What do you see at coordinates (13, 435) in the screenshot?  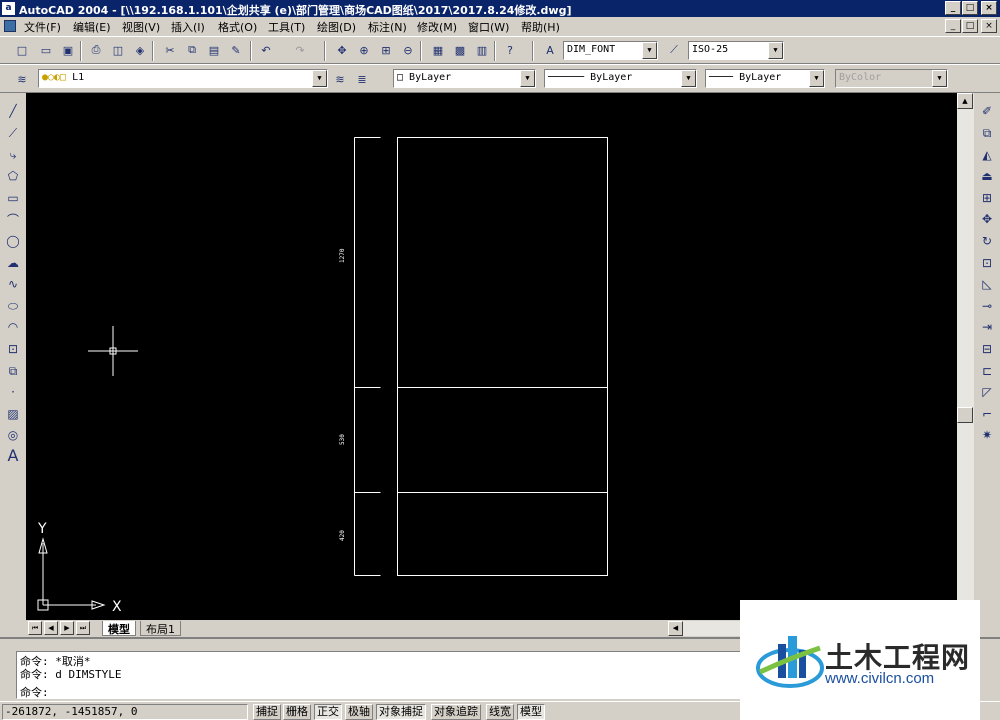 I see `region-icon: ◎` at bounding box center [13, 435].